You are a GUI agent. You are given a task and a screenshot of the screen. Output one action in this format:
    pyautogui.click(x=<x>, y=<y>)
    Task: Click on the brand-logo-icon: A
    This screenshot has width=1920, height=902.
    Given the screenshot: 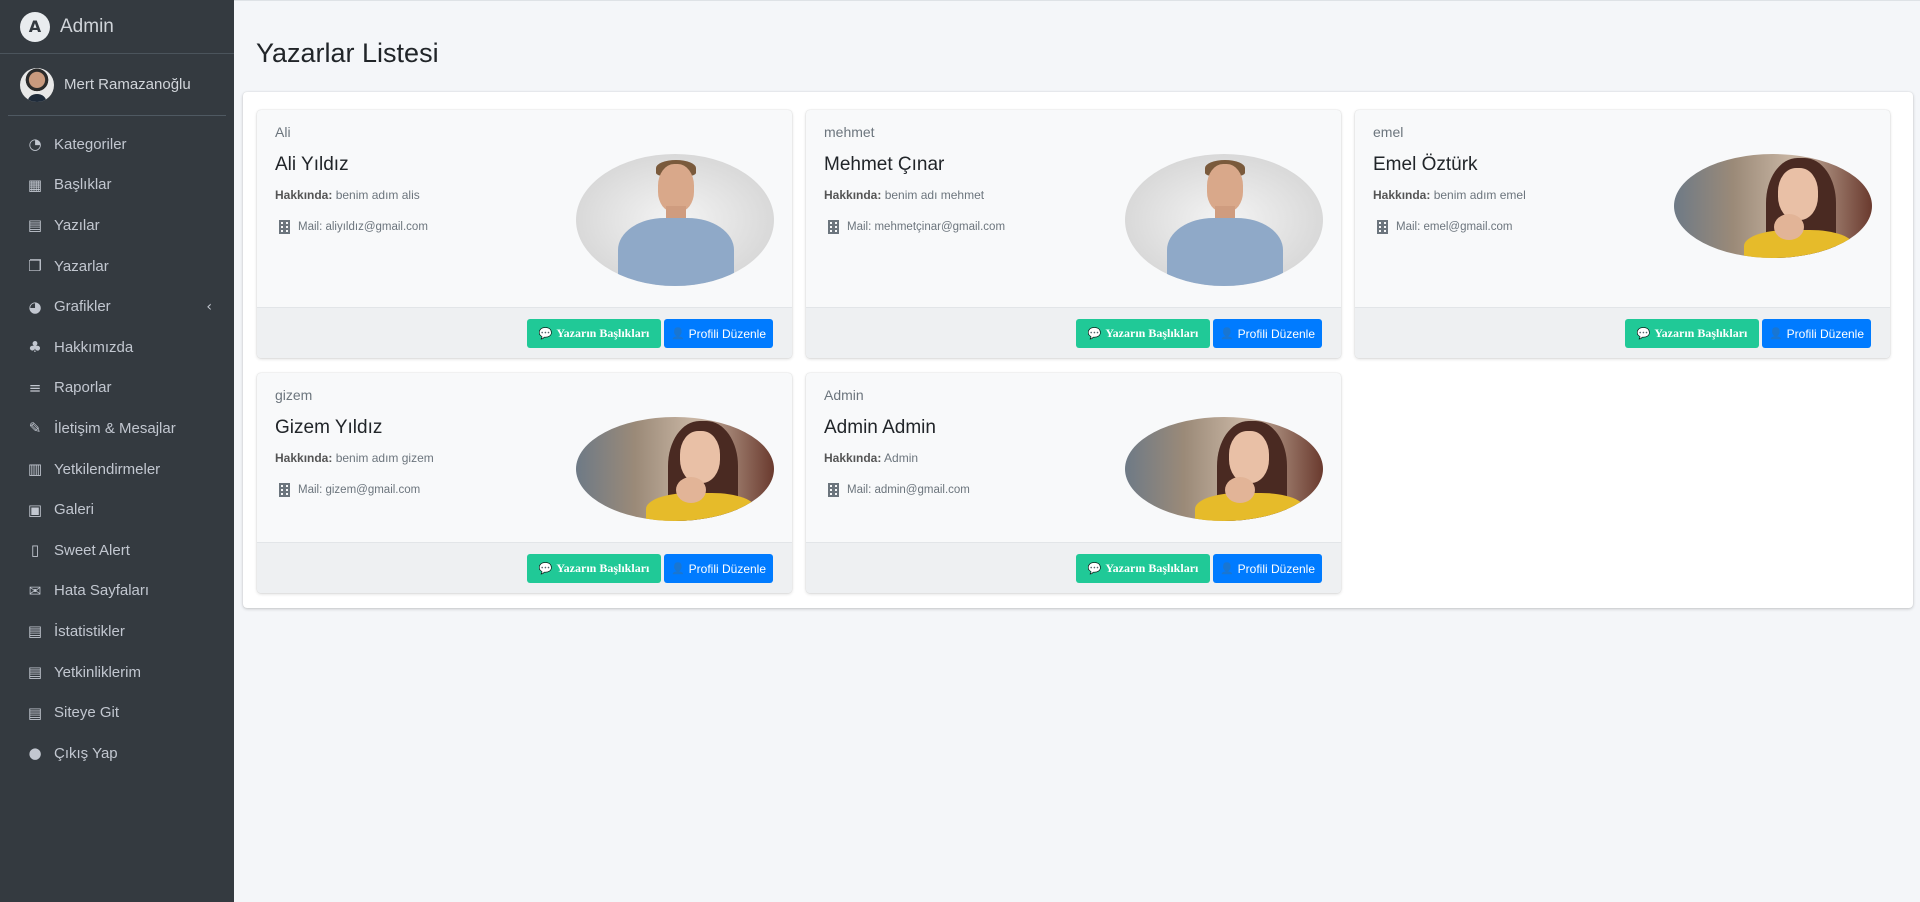 What is the action you would take?
    pyautogui.click(x=35, y=26)
    